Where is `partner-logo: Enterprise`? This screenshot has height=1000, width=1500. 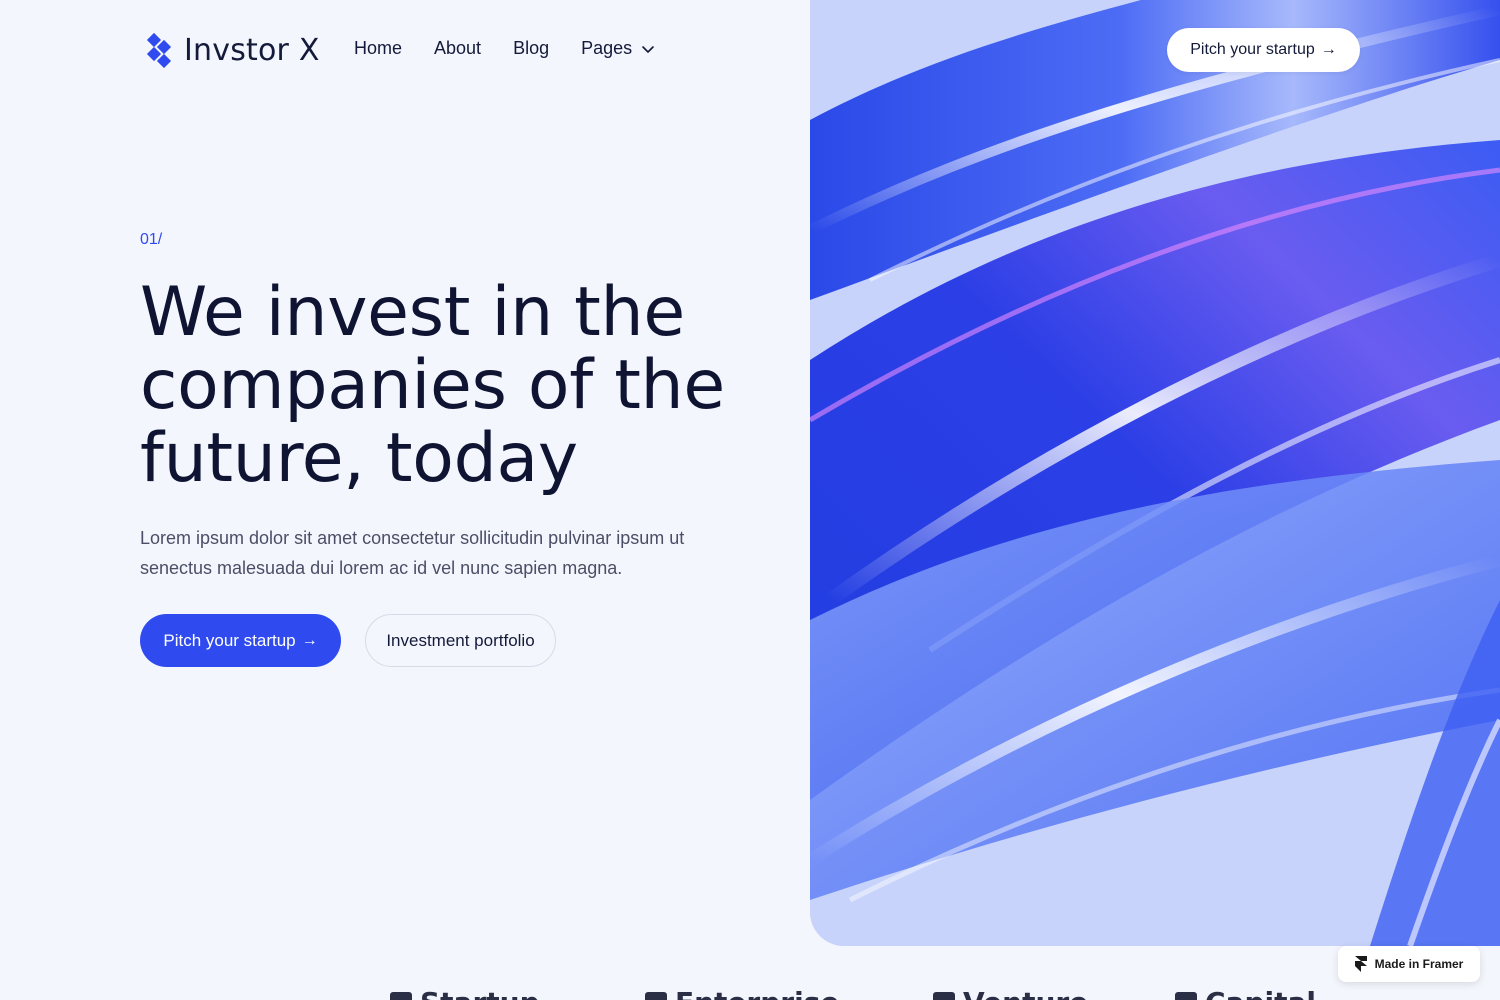
partner-logo: Enterprise is located at coordinates (742, 993).